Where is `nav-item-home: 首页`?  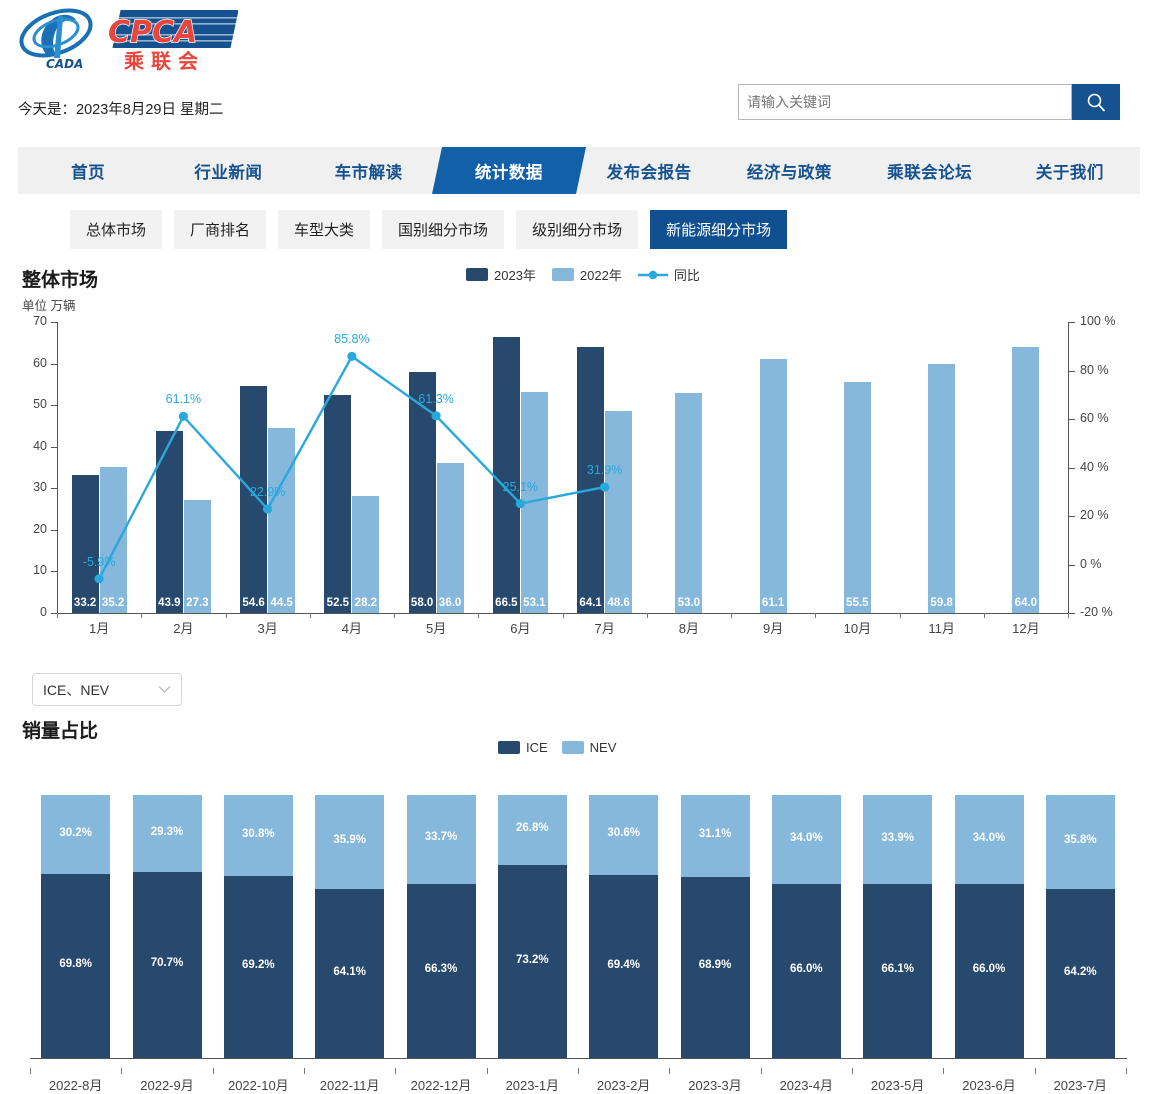
nav-item-home: 首页 is located at coordinates (88, 170).